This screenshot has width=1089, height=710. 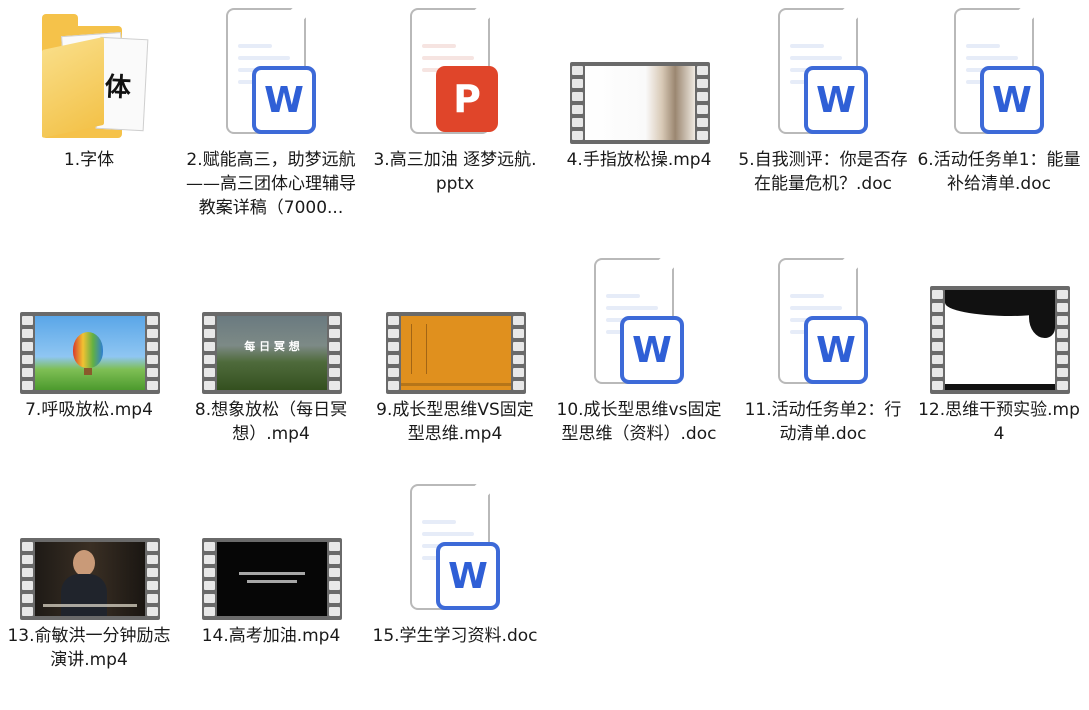 I want to click on file-item-video-13: 13.俞敏洪一分钟励志演讲.mp4, so click(x=89, y=595).